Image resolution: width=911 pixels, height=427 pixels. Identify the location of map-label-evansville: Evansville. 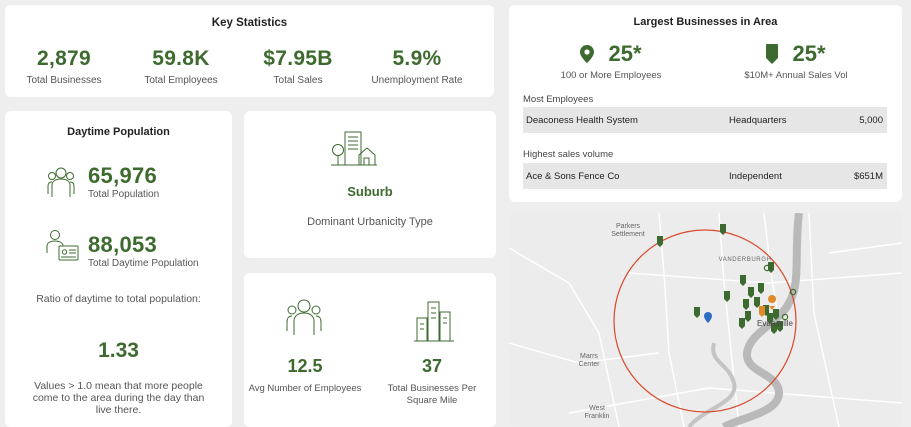
(774, 323).